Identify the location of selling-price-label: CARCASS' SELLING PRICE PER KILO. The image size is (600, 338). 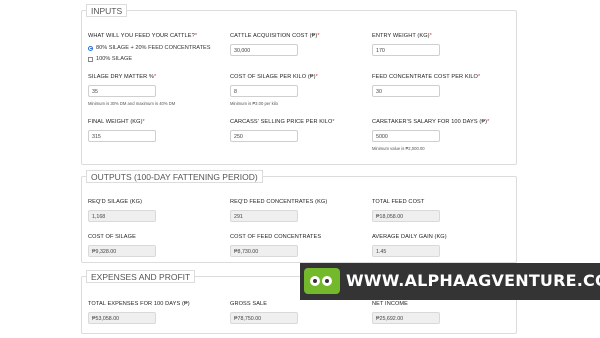
(281, 122).